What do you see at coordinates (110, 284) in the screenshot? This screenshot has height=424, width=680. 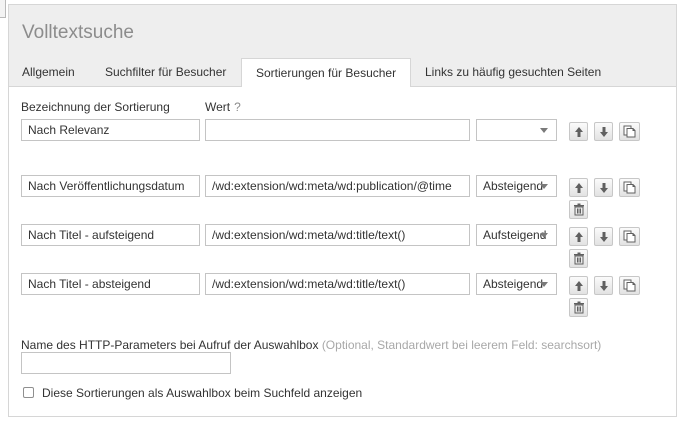 I see `sort-name-input: Nach Titel - absteigend` at bounding box center [110, 284].